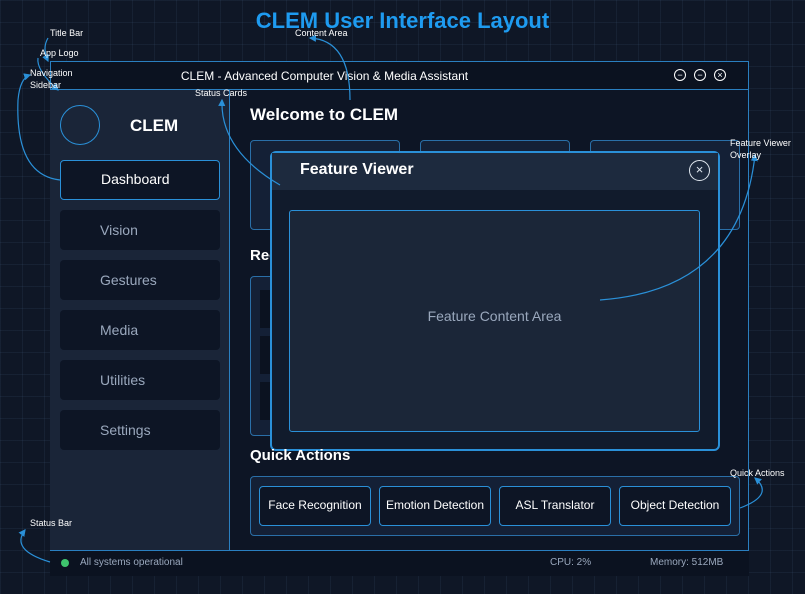  Describe the element at coordinates (746, 155) in the screenshot. I see `annotation-feature-viewer-line2: Overlay` at that location.